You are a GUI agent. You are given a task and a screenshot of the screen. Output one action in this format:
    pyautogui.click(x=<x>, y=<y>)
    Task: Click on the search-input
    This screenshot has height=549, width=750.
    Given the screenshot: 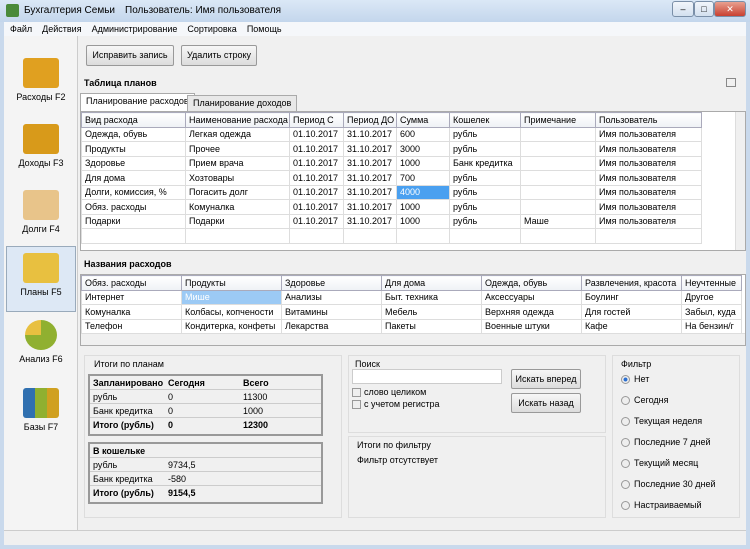 What is the action you would take?
    pyautogui.click(x=427, y=376)
    